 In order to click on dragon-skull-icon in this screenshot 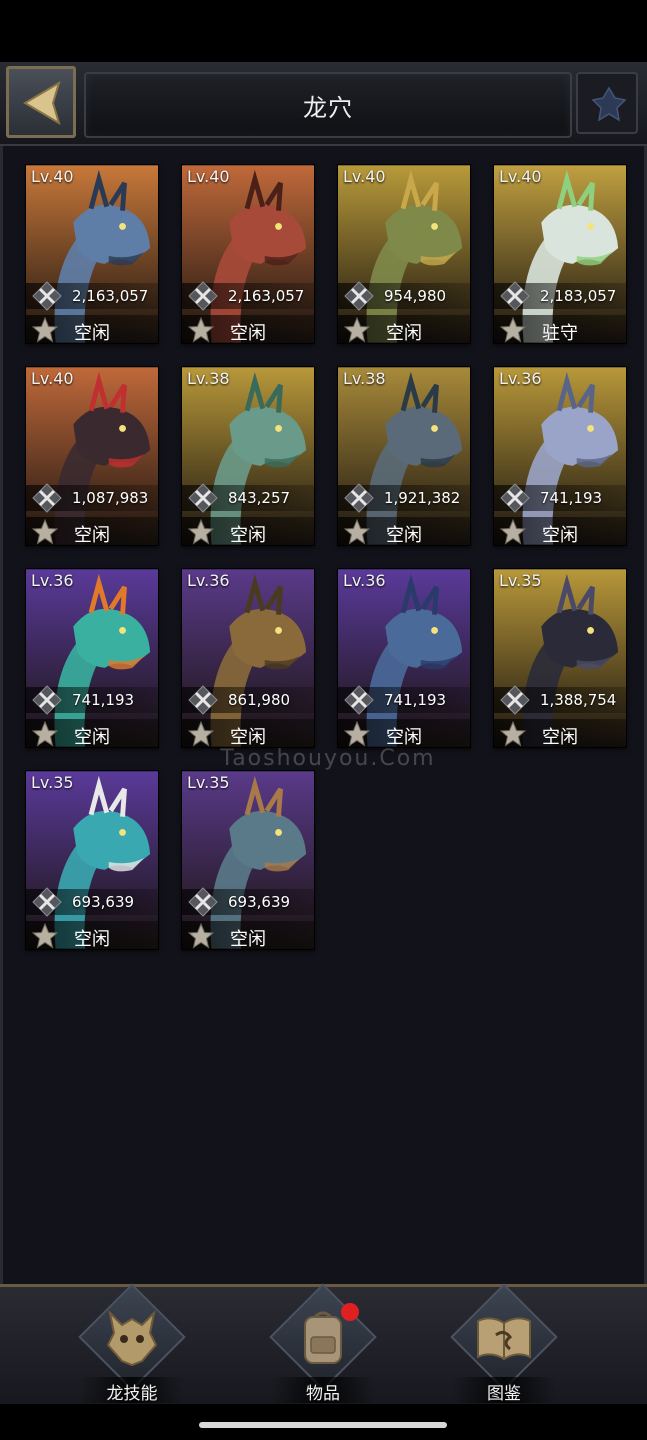, I will do `click(132, 1338)`.